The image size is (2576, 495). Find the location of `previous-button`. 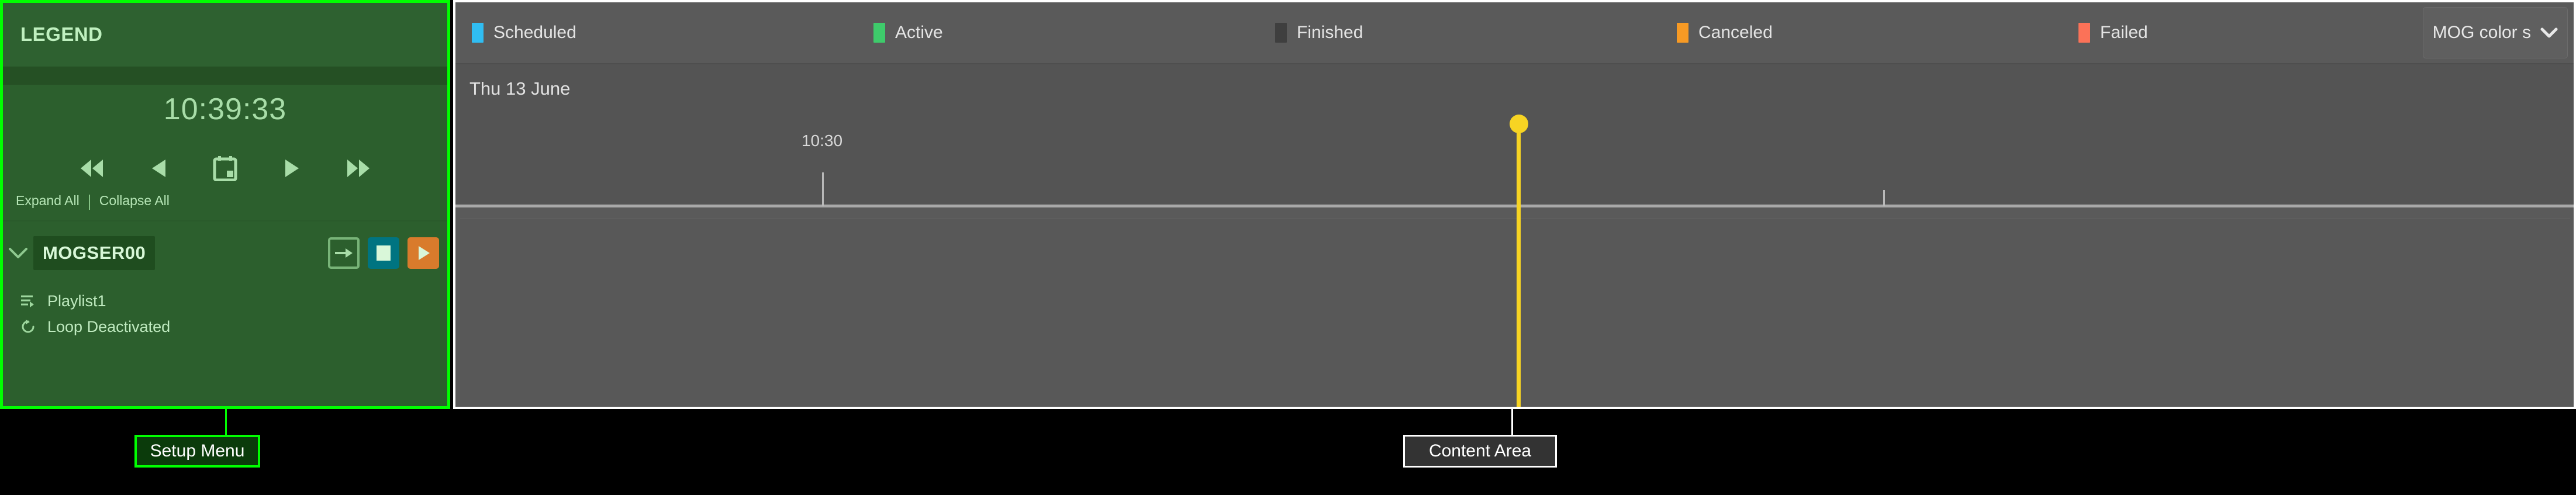

previous-button is located at coordinates (159, 168).